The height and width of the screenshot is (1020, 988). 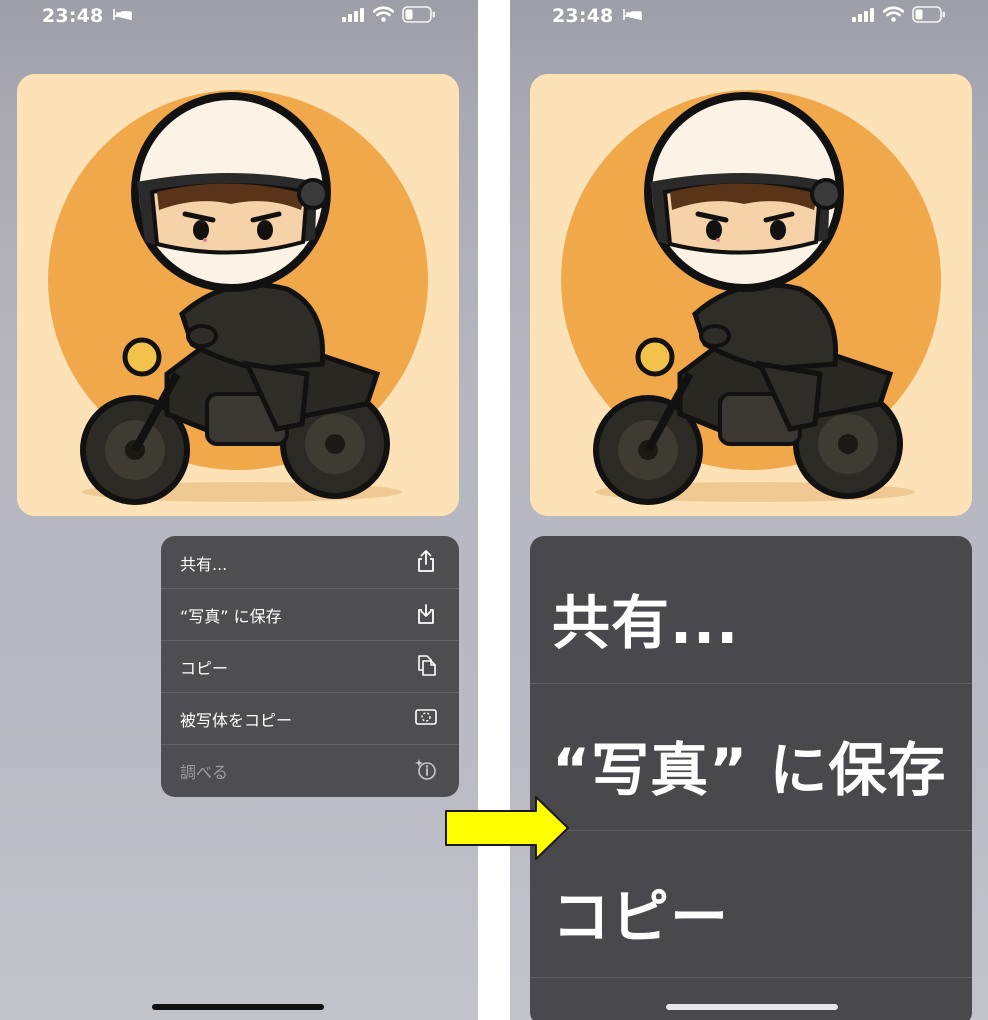 I want to click on menu-item-copy-subject: 被写体をコピー, so click(x=310, y=718).